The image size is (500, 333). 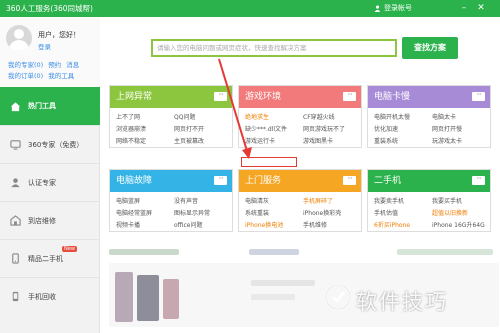 I want to click on messages-link: 消息, so click(x=72, y=64).